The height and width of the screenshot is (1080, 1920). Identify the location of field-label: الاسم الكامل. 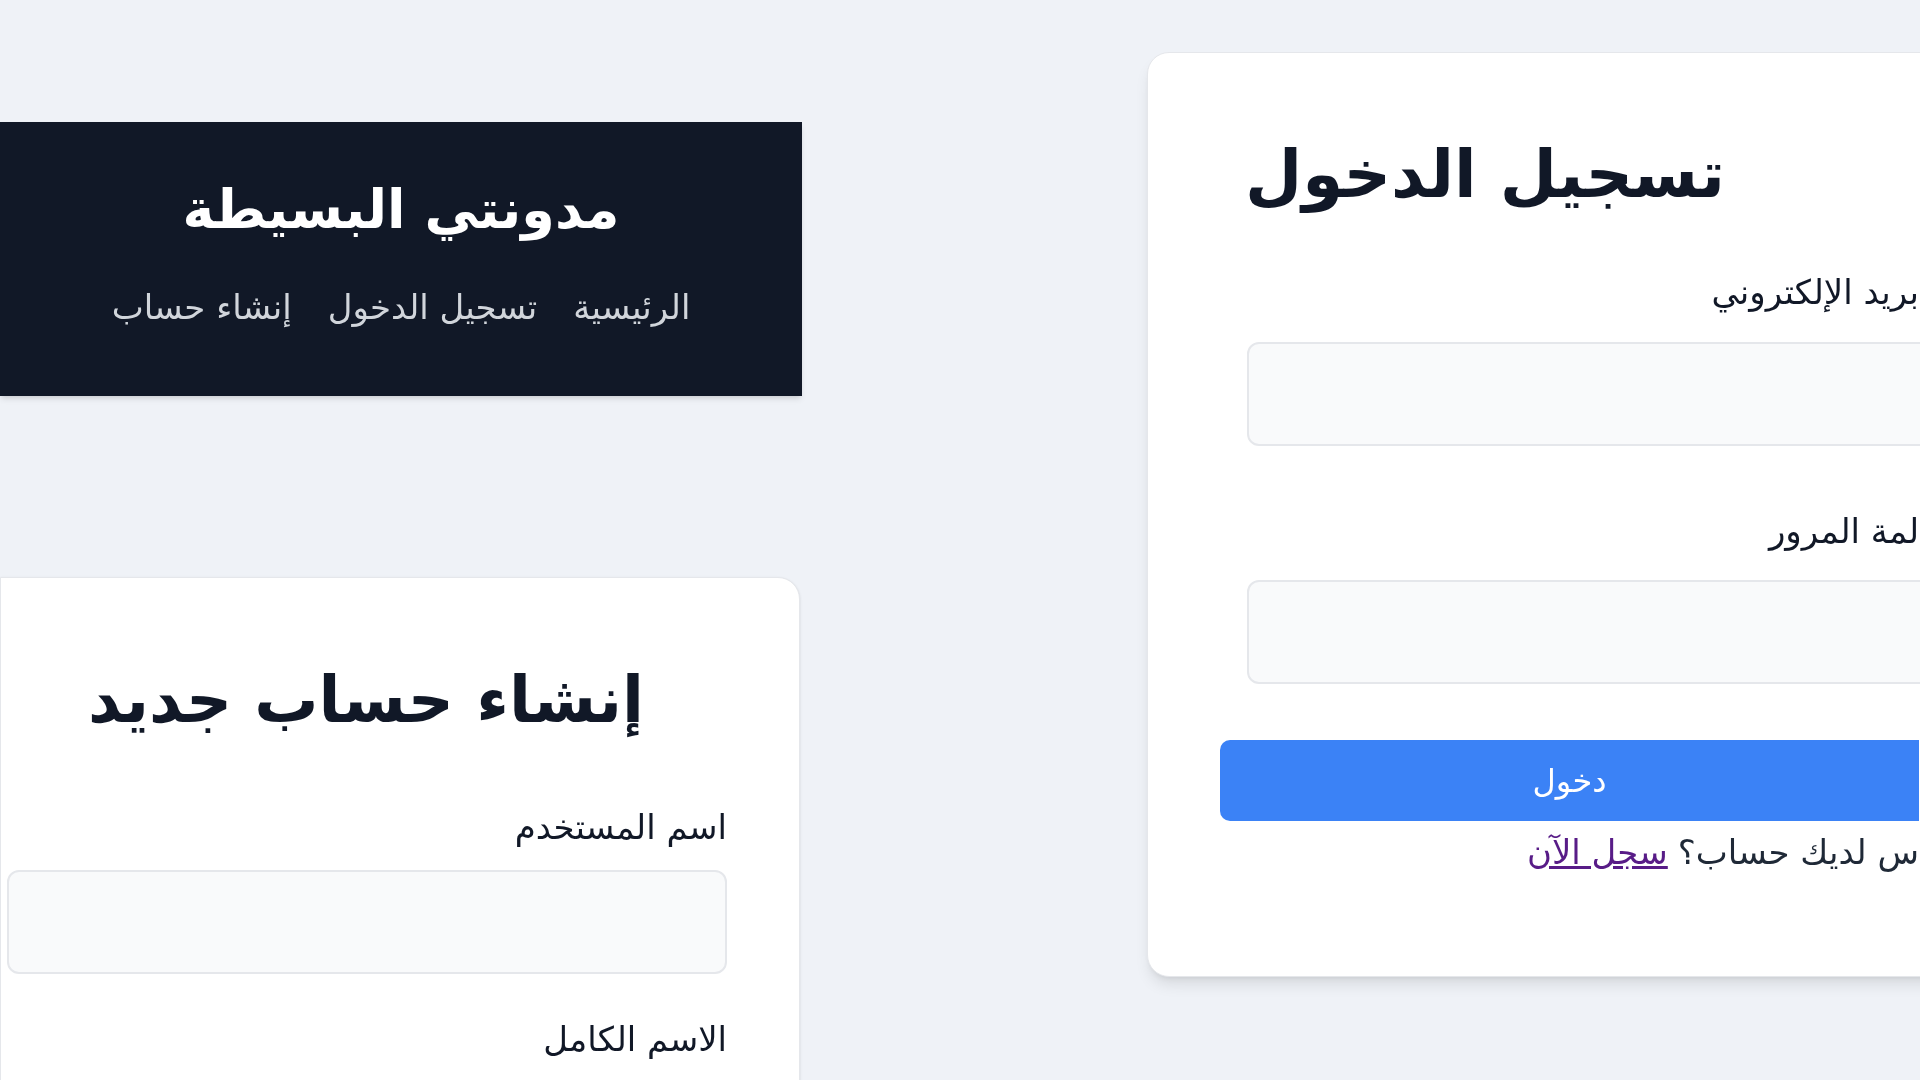
(634, 1039).